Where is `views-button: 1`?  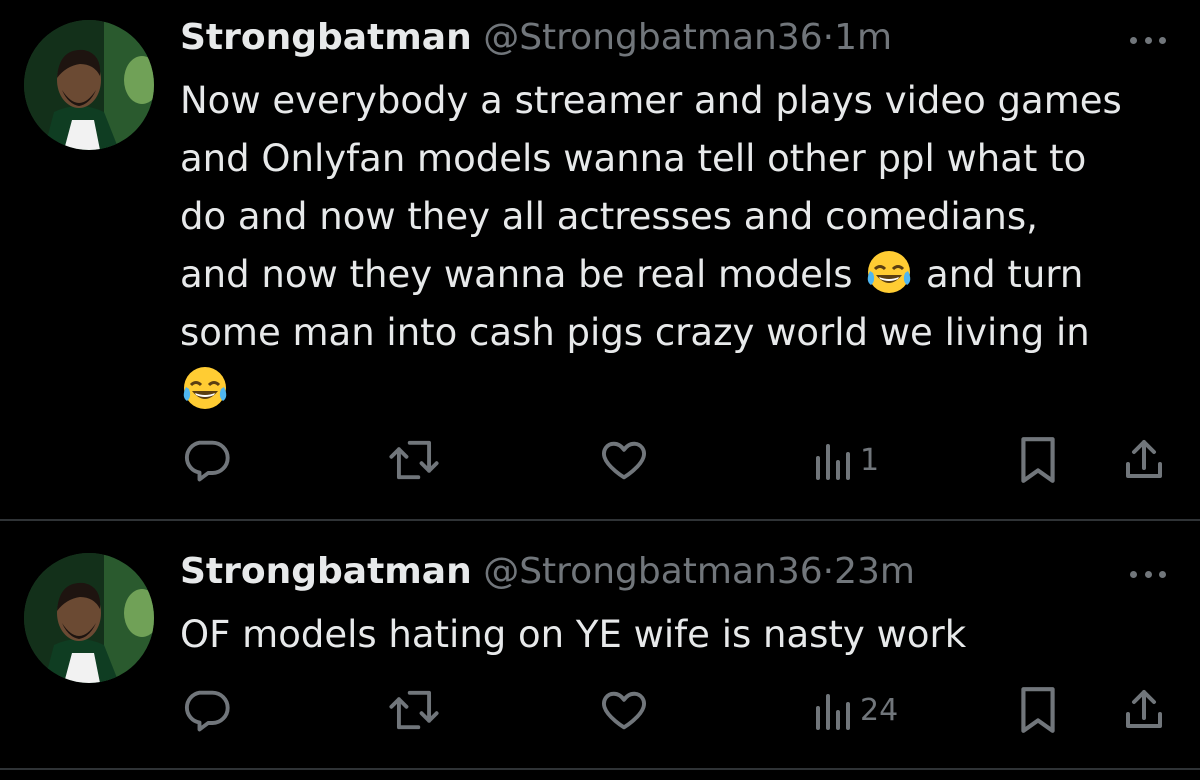 views-button: 1 is located at coordinates (845, 460).